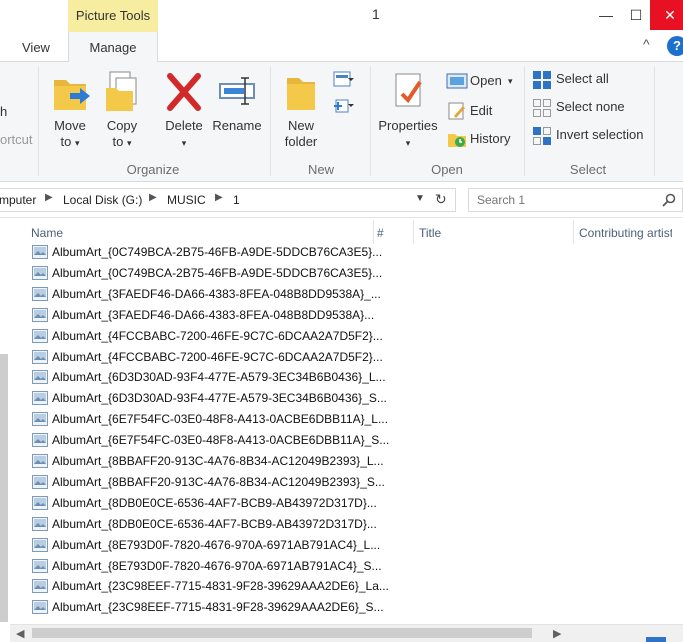 This screenshot has width=683, height=642. What do you see at coordinates (20, 633) in the screenshot?
I see `scroll-left-icon: ◀` at bounding box center [20, 633].